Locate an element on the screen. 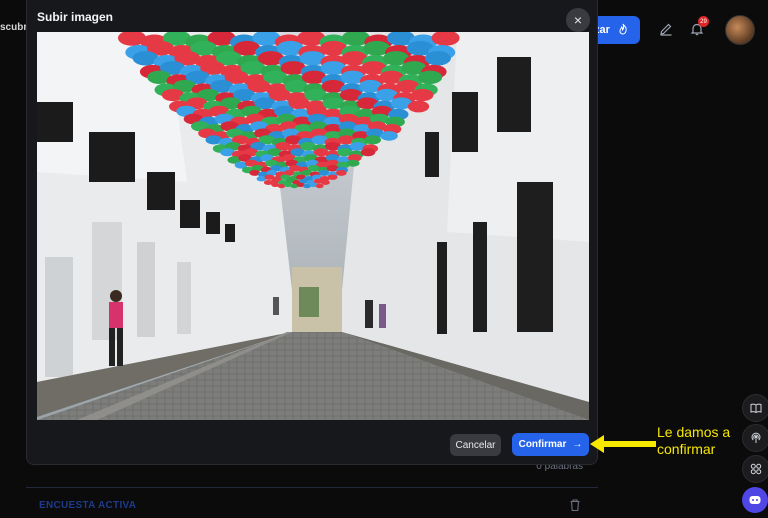  modal-title: Subir imagen is located at coordinates (75, 17).